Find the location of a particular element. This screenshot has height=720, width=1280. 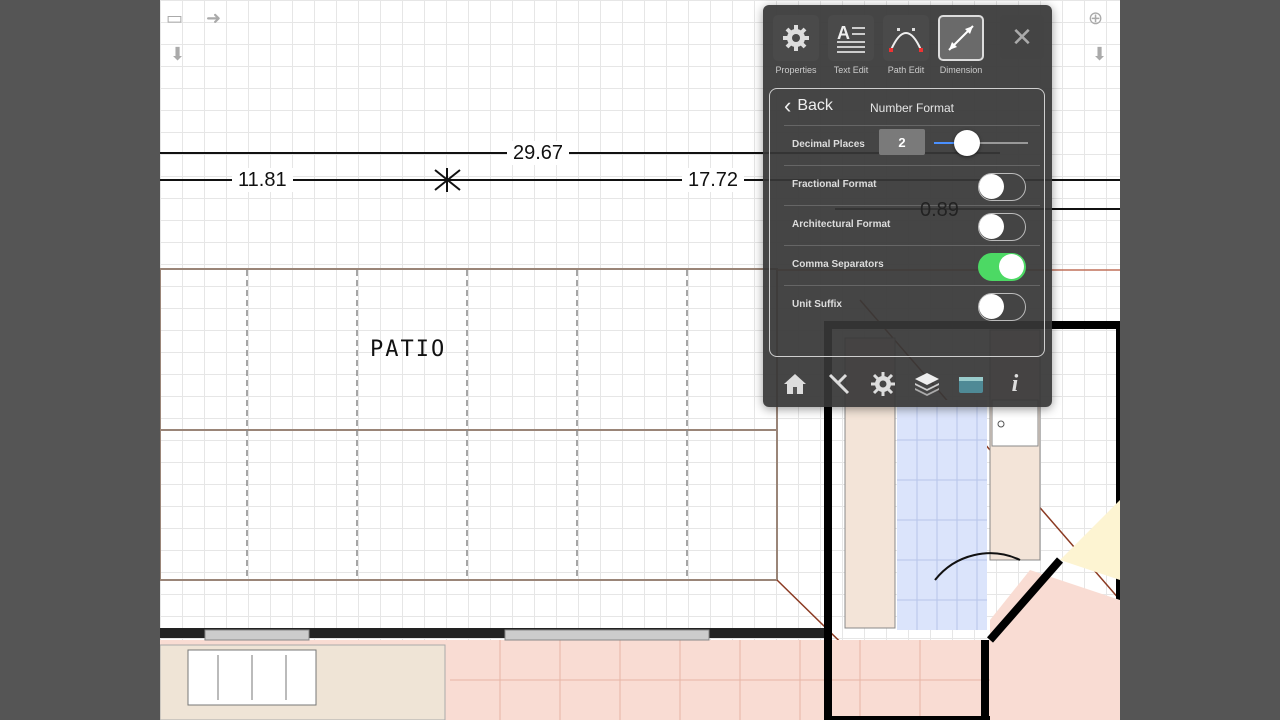

back-button: ‹ Back is located at coordinates (808, 105).